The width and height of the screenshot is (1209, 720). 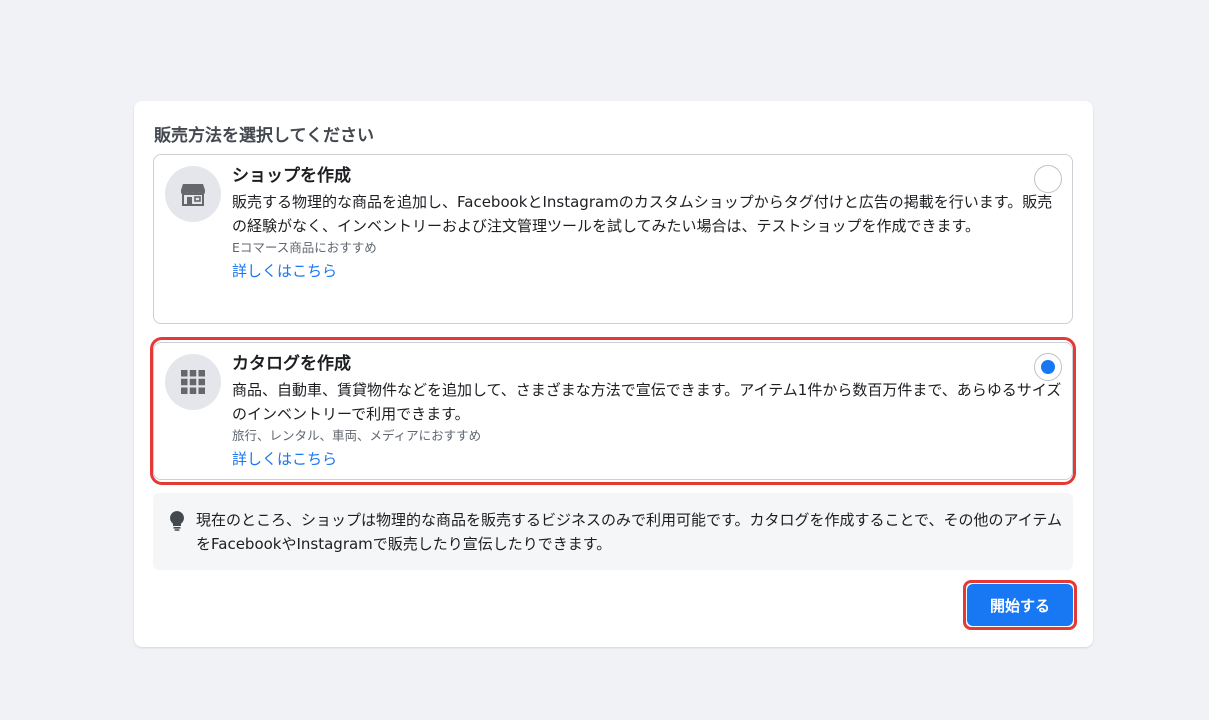 I want to click on grid-icon, so click(x=193, y=382).